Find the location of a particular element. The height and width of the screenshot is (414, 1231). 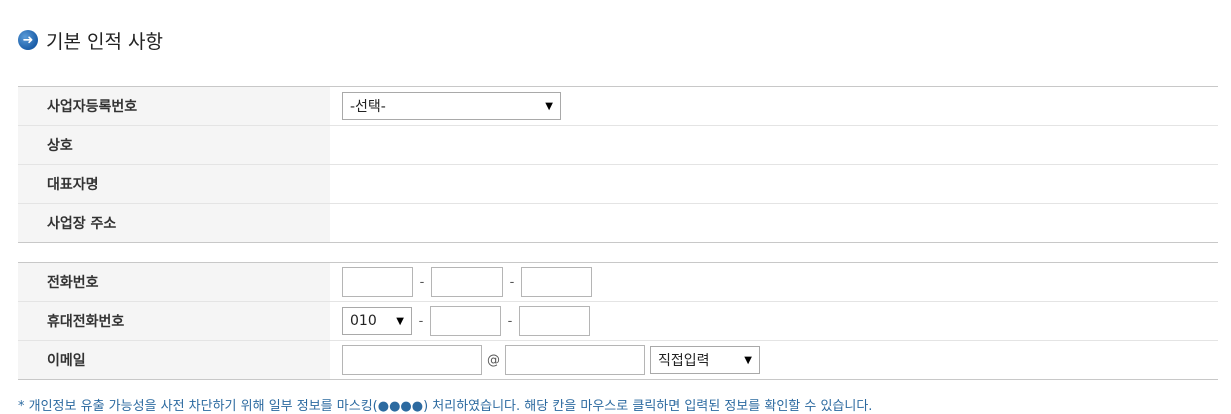

ceo-name-value is located at coordinates (774, 184).